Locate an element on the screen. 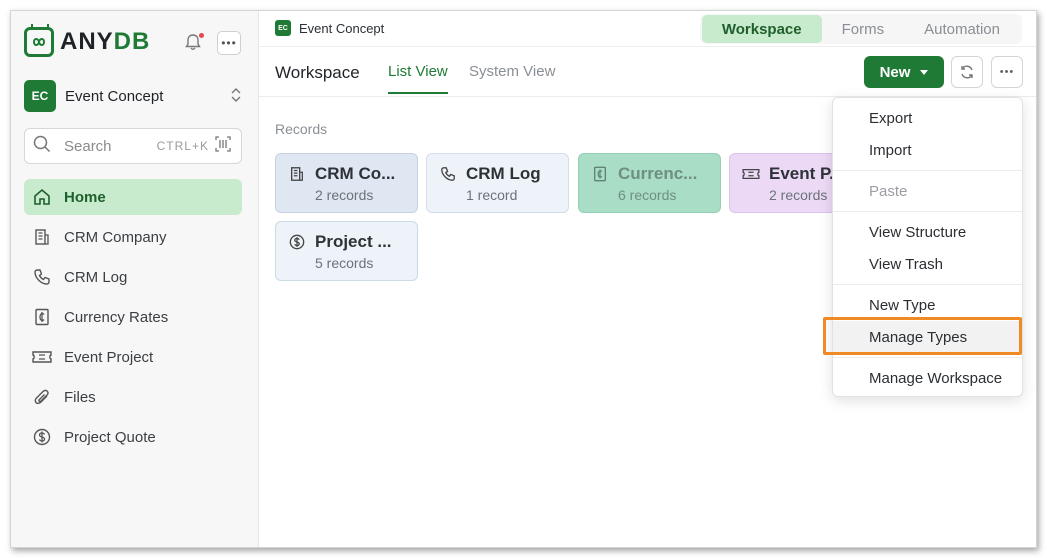  menu-item-manage-types: Manage Types is located at coordinates (927, 337).